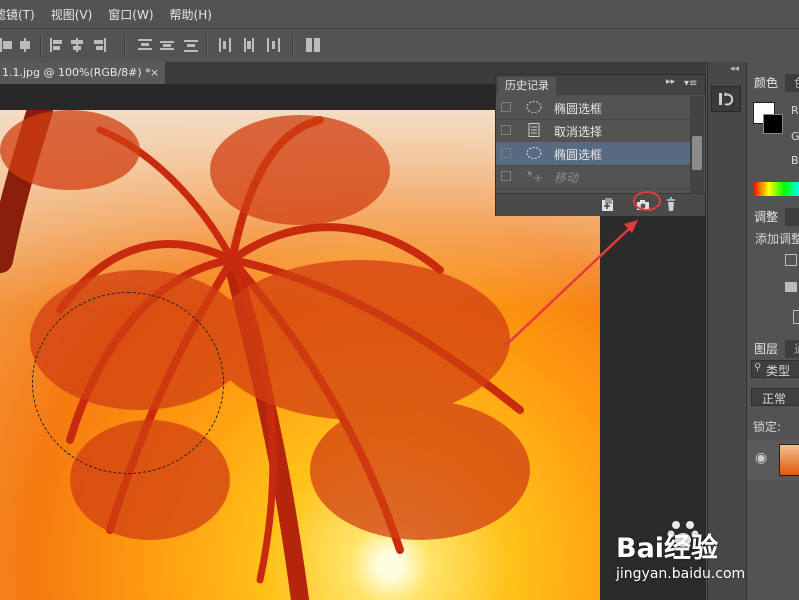 The image size is (799, 600). I want to click on document-icon, so click(534, 130).